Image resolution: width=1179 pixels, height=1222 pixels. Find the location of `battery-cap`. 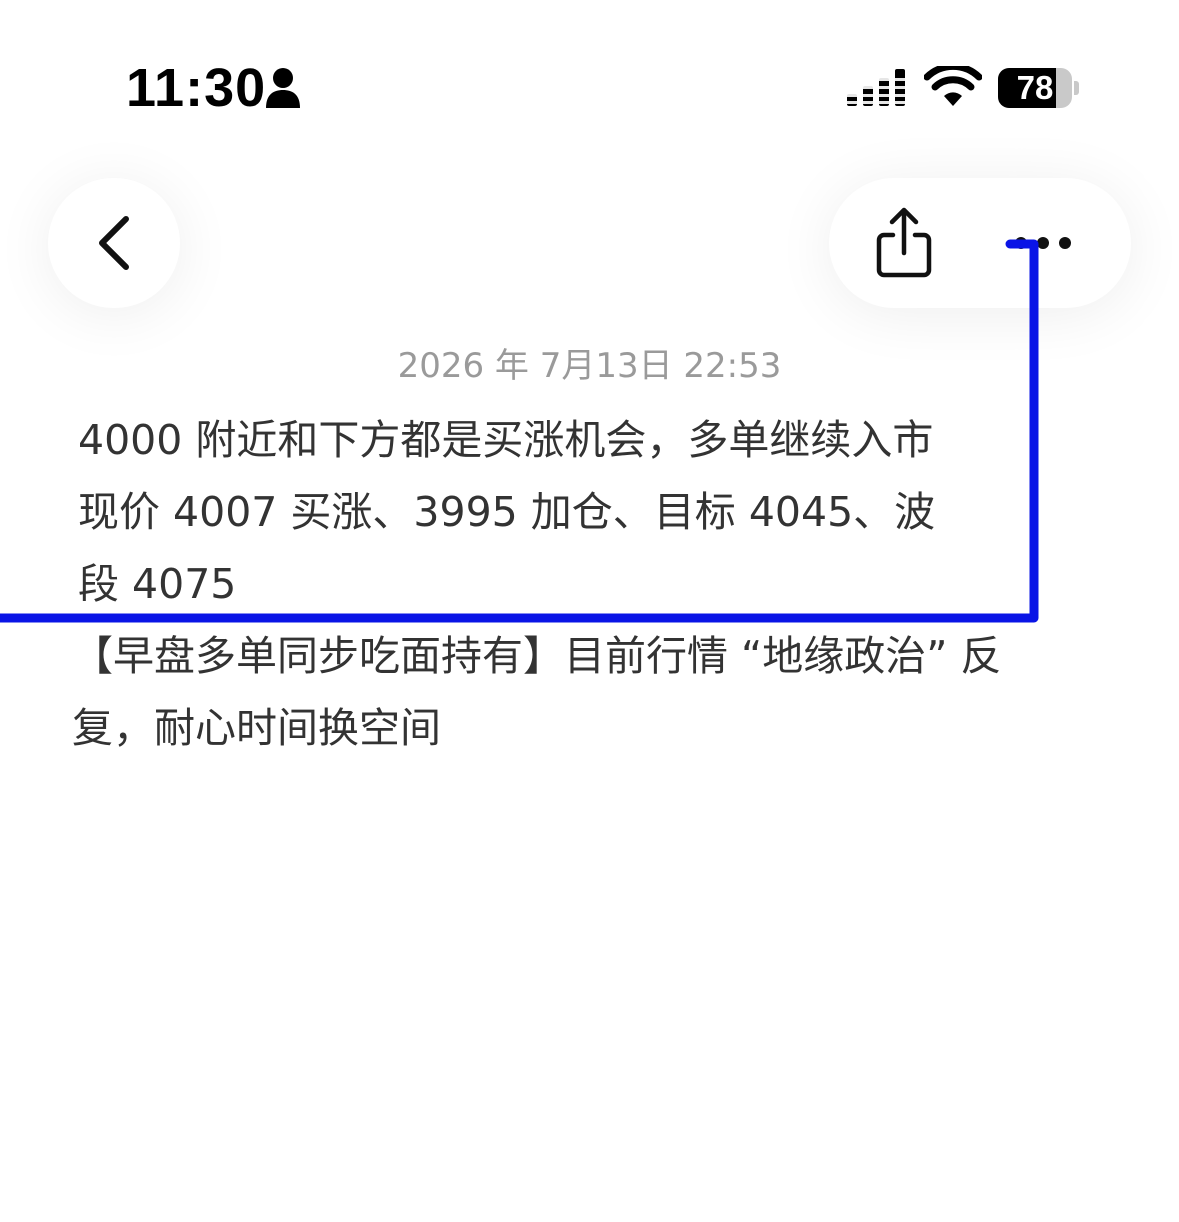

battery-cap is located at coordinates (1076, 88).